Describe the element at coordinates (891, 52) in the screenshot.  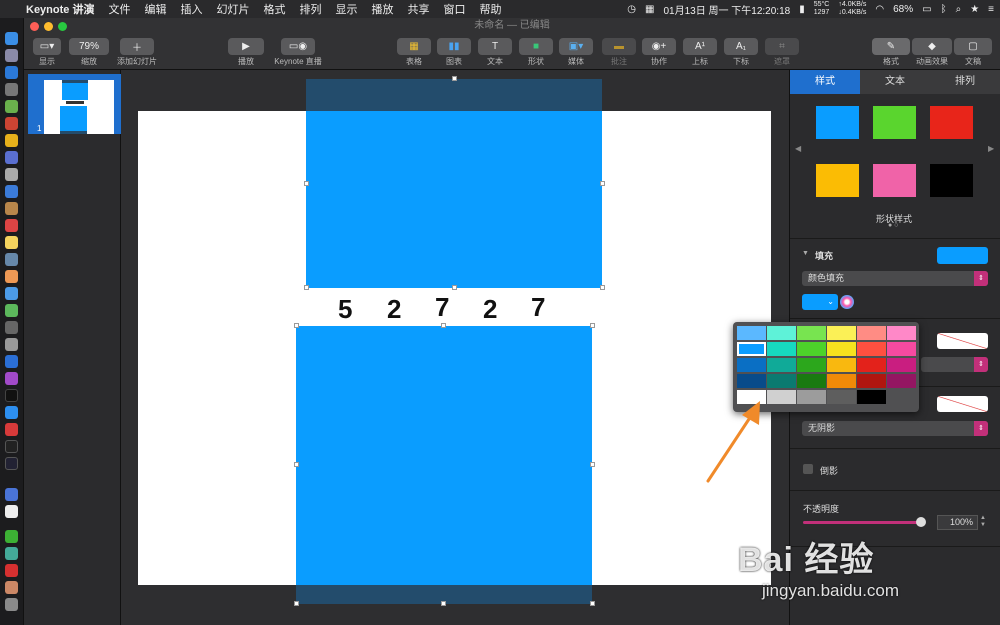
I see `format-button: ✎ 格式` at that location.